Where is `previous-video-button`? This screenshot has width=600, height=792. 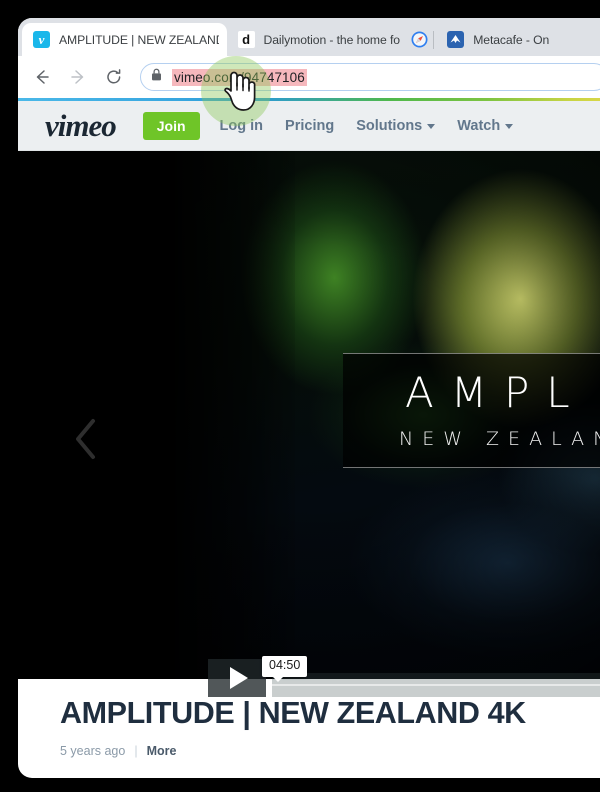
previous-video-button is located at coordinates (86, 439).